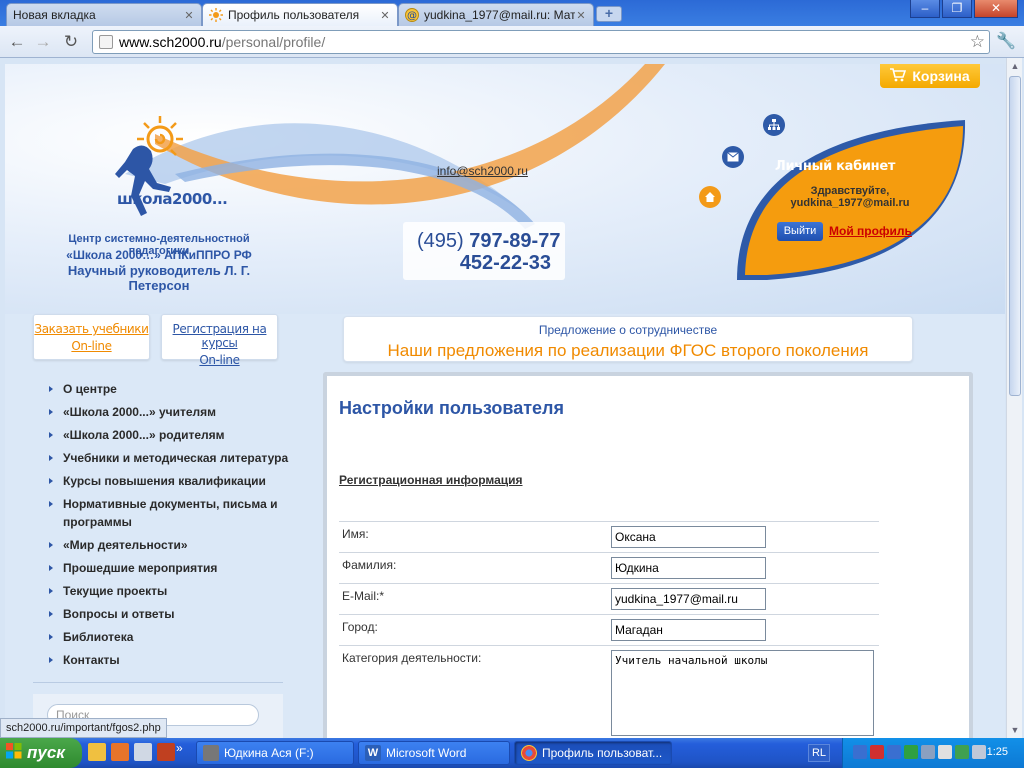 The image size is (1024, 768). What do you see at coordinates (14, 753) in the screenshot?
I see `windows-logo-icon` at bounding box center [14, 753].